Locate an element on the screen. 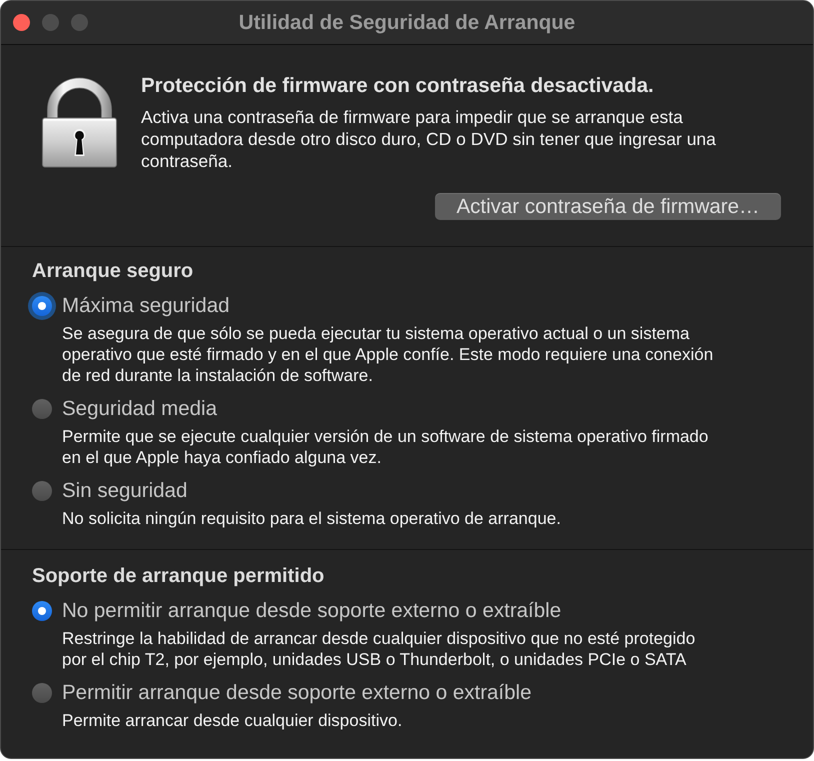 This screenshot has height=761, width=814. radio-label: Permitir arranque desde soporte externo o extraíble is located at coordinates (297, 693).